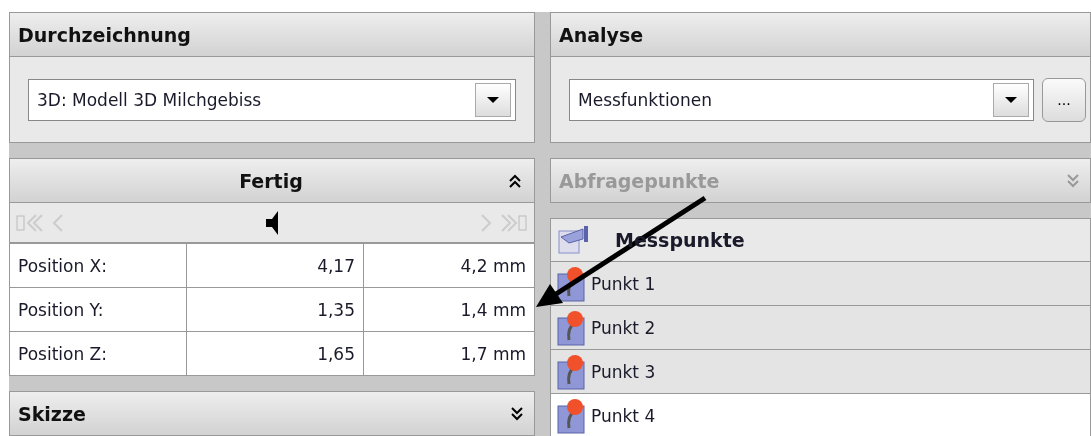 This screenshot has height=436, width=1091. I want to click on list-item: Punkt 4, so click(820, 415).